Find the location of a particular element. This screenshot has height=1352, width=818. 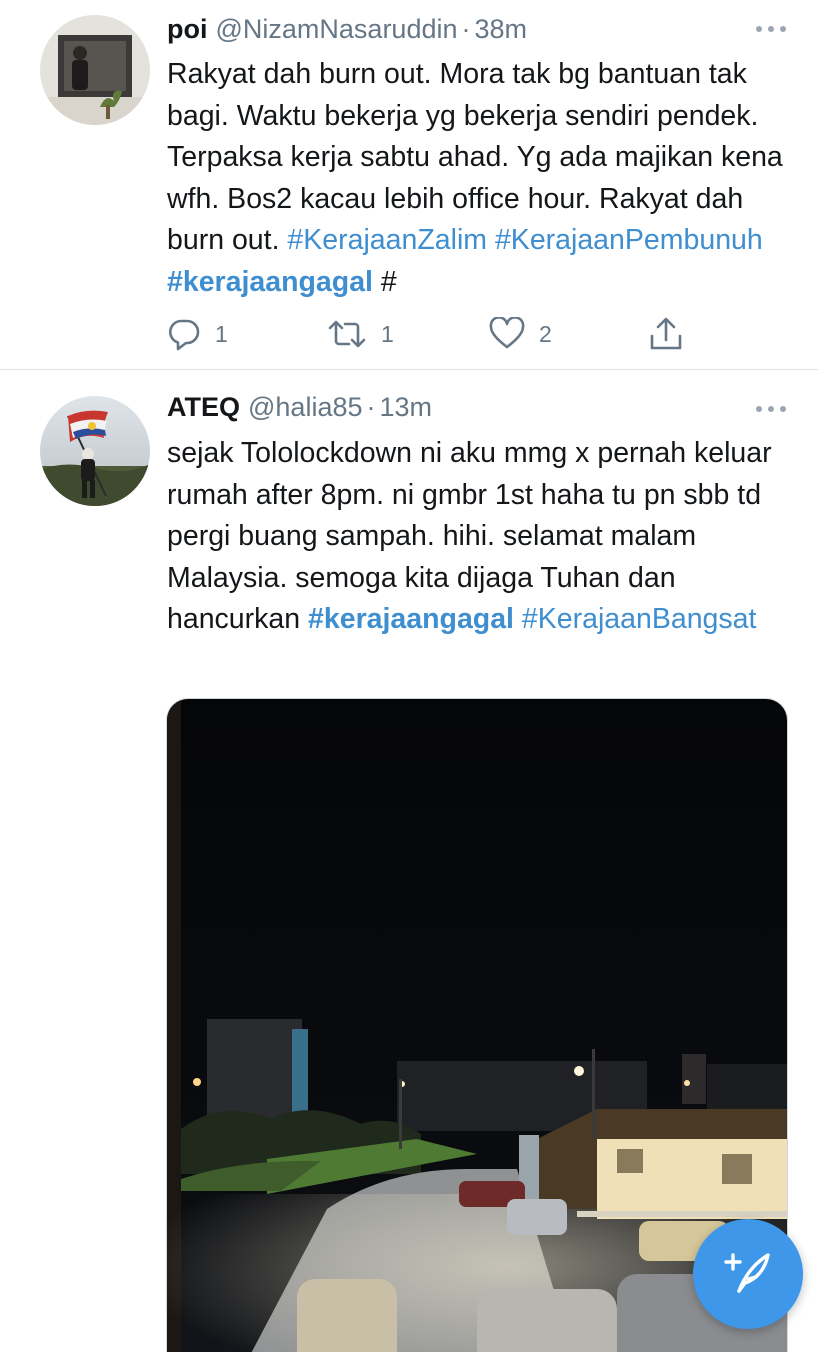

hashtag-link: #KerajaanPembunuh is located at coordinates (629, 240).